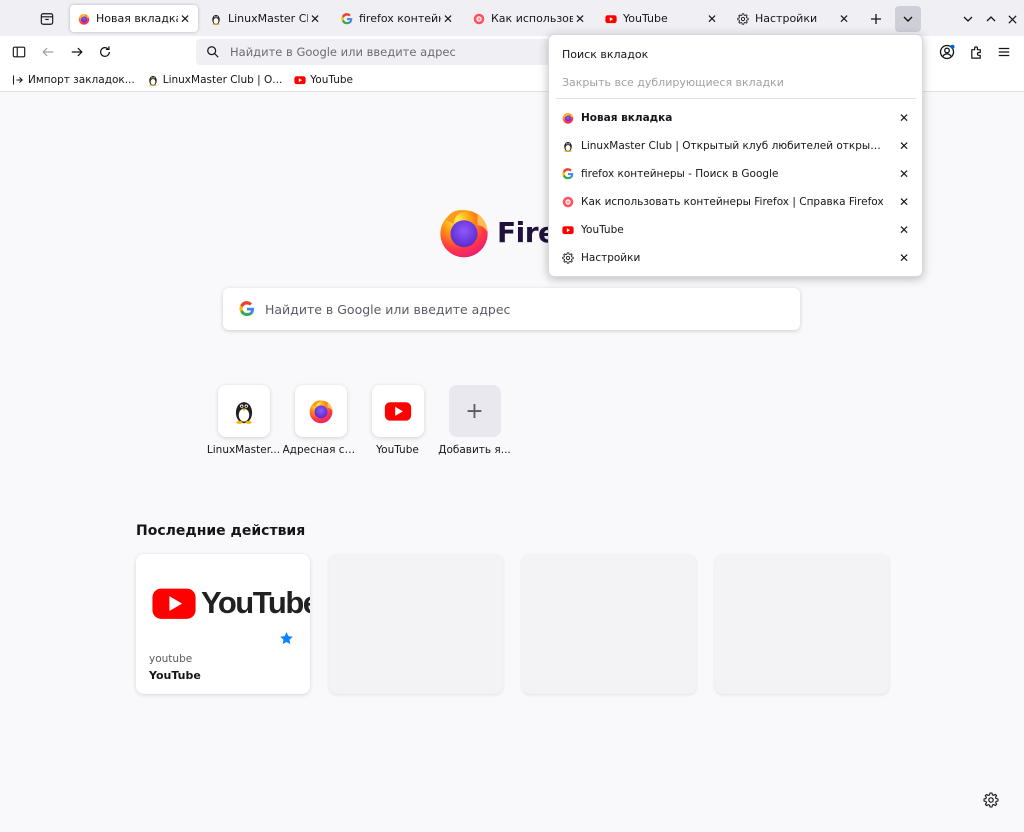 The width and height of the screenshot is (1024, 832). I want to click on tab-new-tab: Новая вкладка ✕, so click(134, 18).